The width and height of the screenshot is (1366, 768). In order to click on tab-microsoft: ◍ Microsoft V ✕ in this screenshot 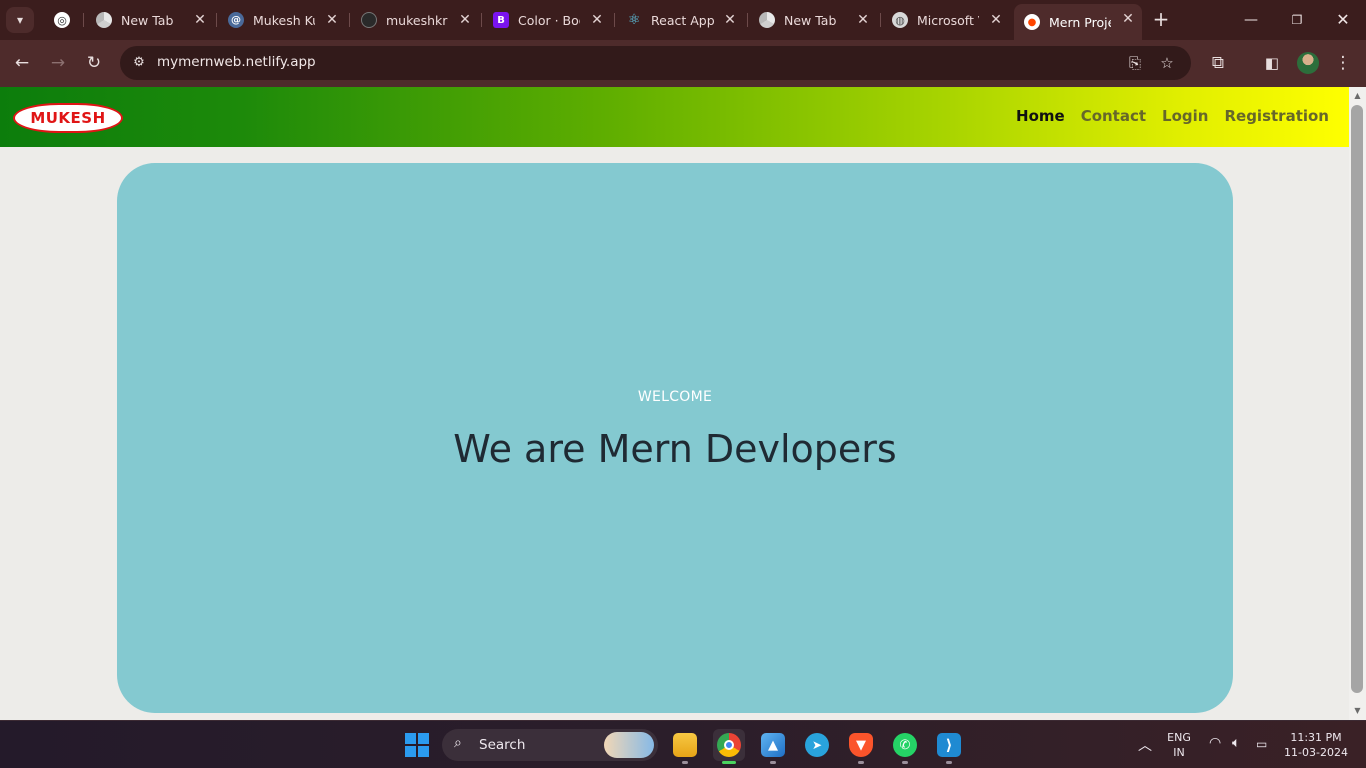, I will do `click(946, 20)`.